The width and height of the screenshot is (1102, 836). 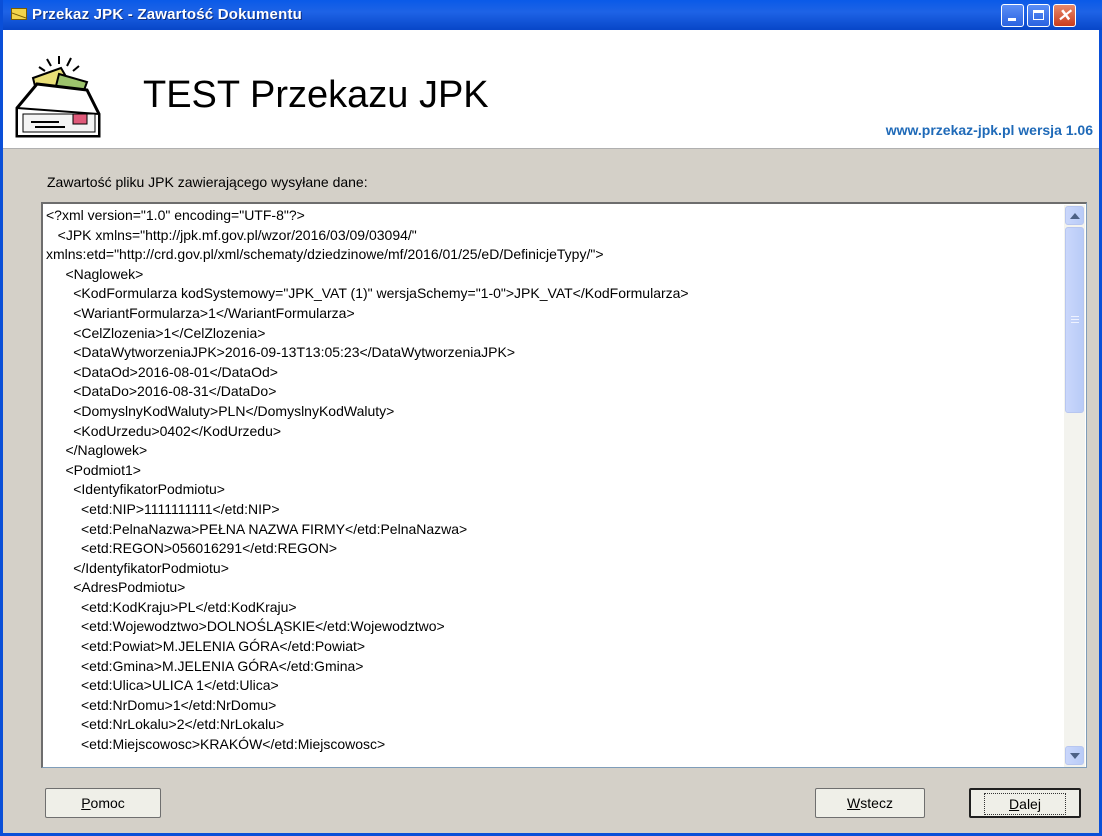 I want to click on scroll-up-icon, so click(x=1075, y=216).